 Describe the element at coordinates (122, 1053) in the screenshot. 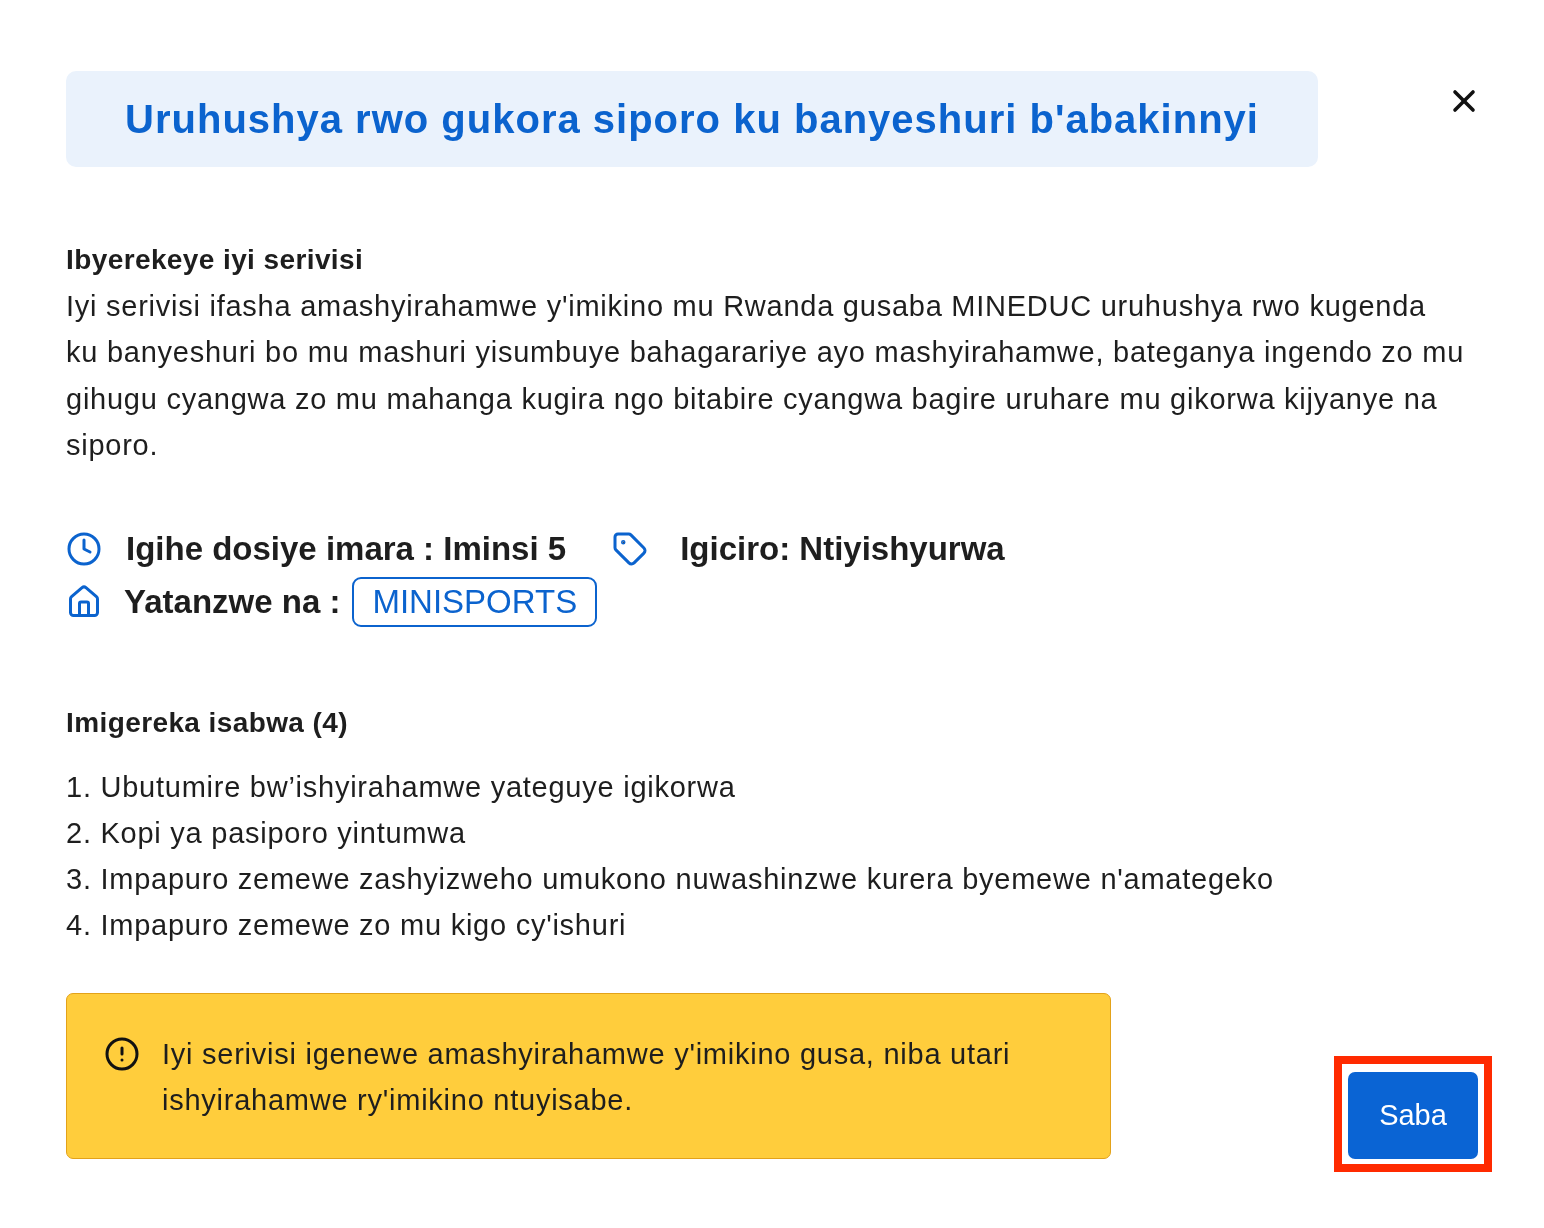

I see `alert-icon` at that location.